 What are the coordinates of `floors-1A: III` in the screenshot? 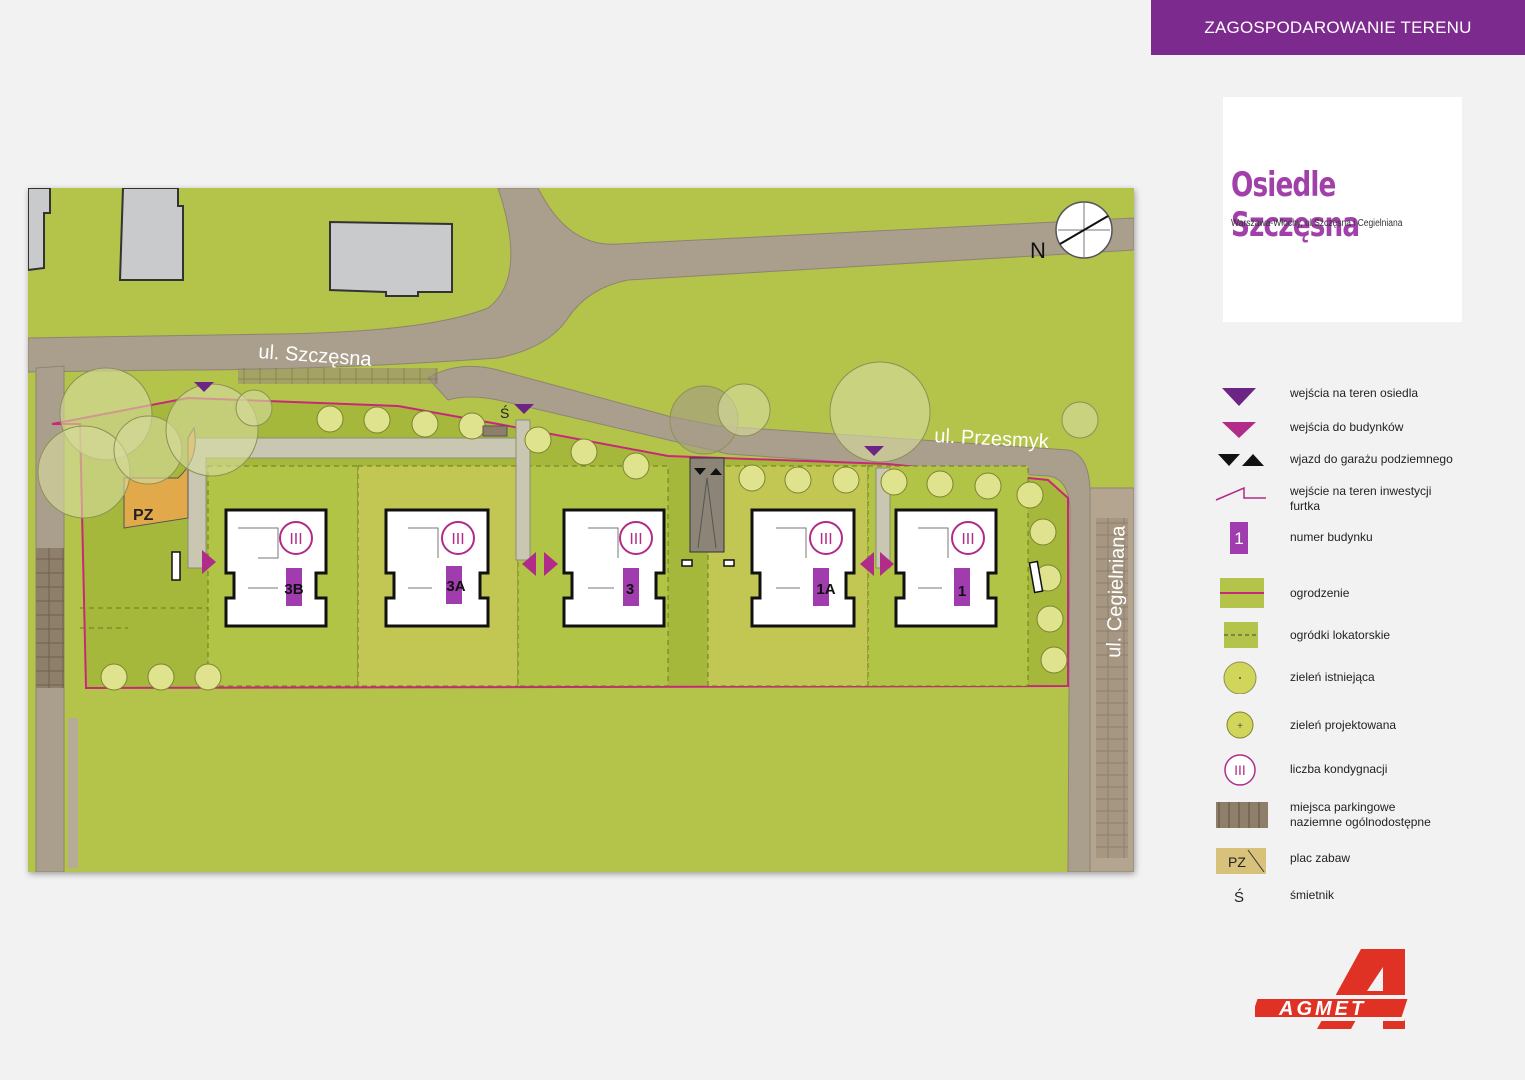 It's located at (825, 539).